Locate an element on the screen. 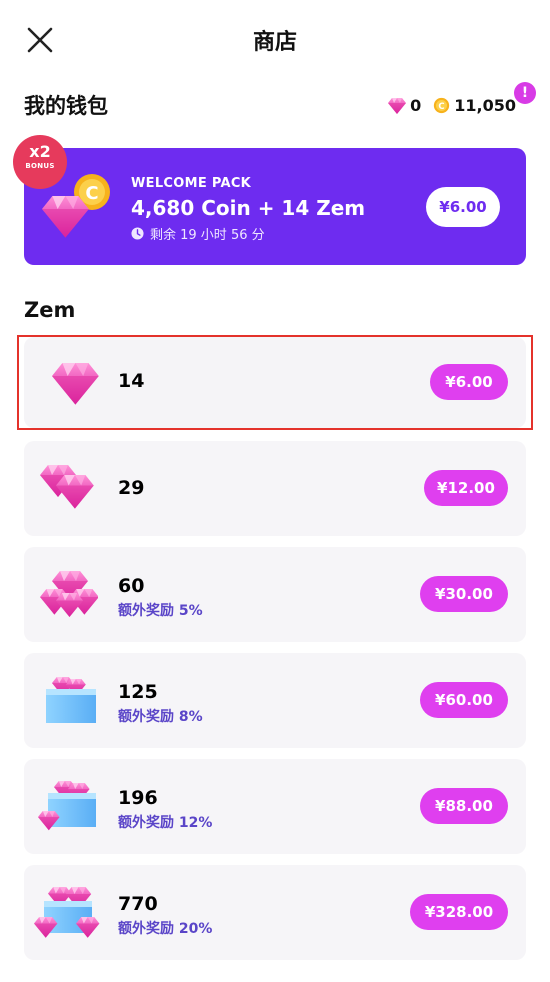 This screenshot has height=982, width=550. zem-item-125: 125 额外奖励 8% ¥60.00 is located at coordinates (275, 700).